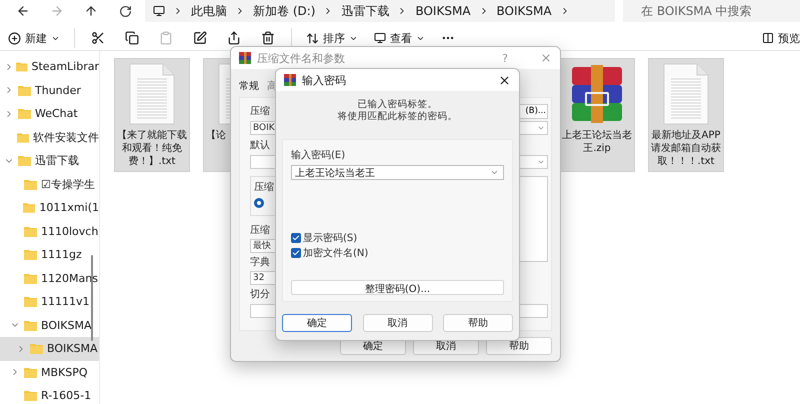 This screenshot has width=800, height=404. I want to click on back-icon, so click(23, 11).